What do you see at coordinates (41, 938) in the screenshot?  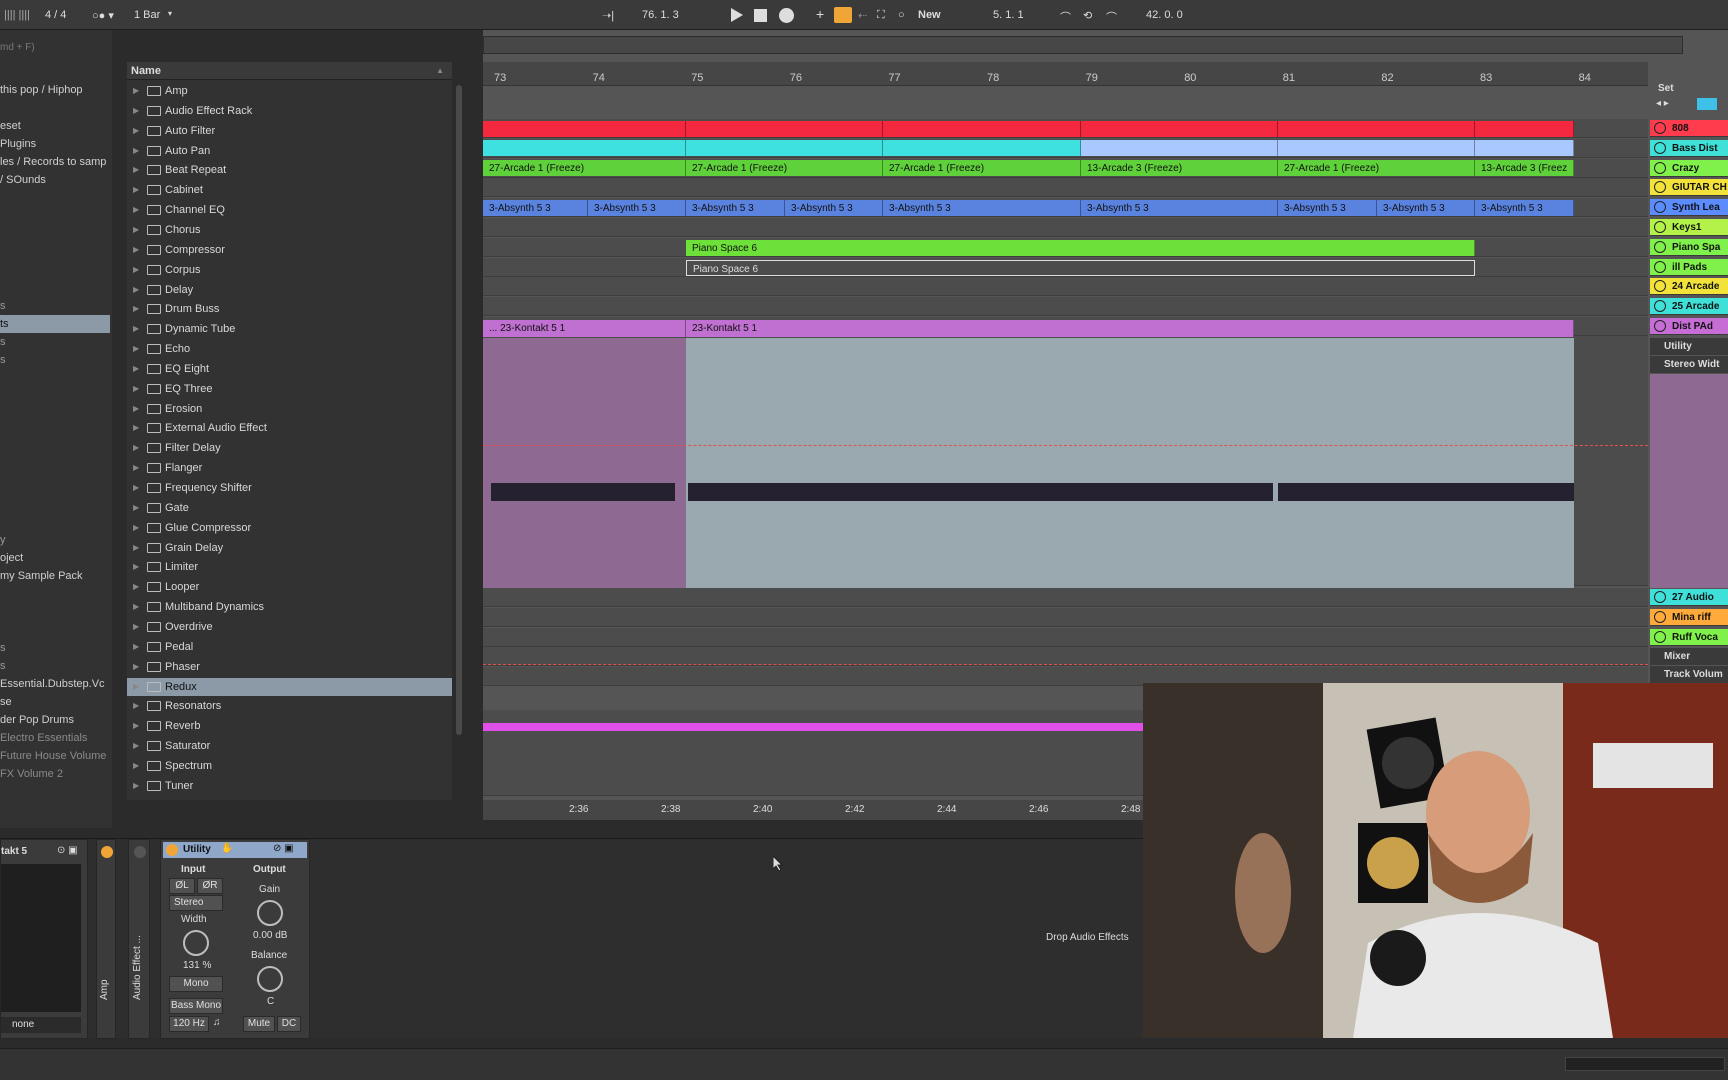 I see `plugin-window` at bounding box center [41, 938].